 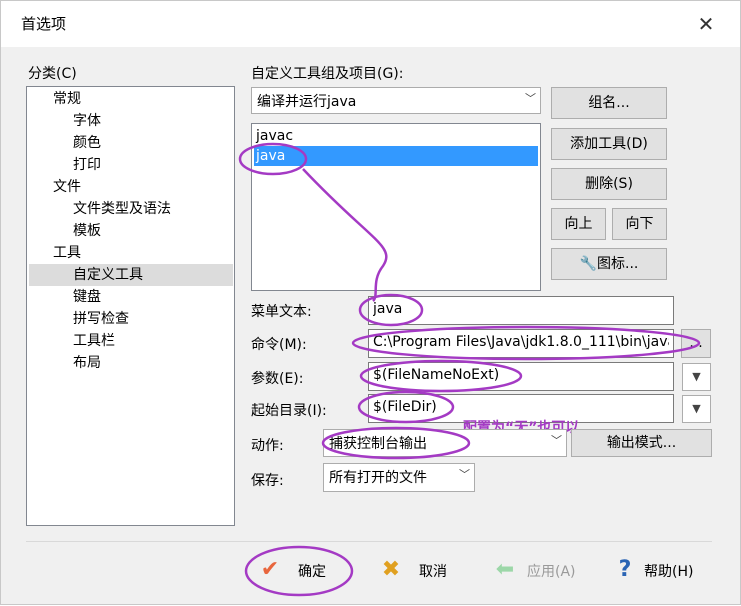 I want to click on command-label: 命令(M):, so click(x=279, y=345).